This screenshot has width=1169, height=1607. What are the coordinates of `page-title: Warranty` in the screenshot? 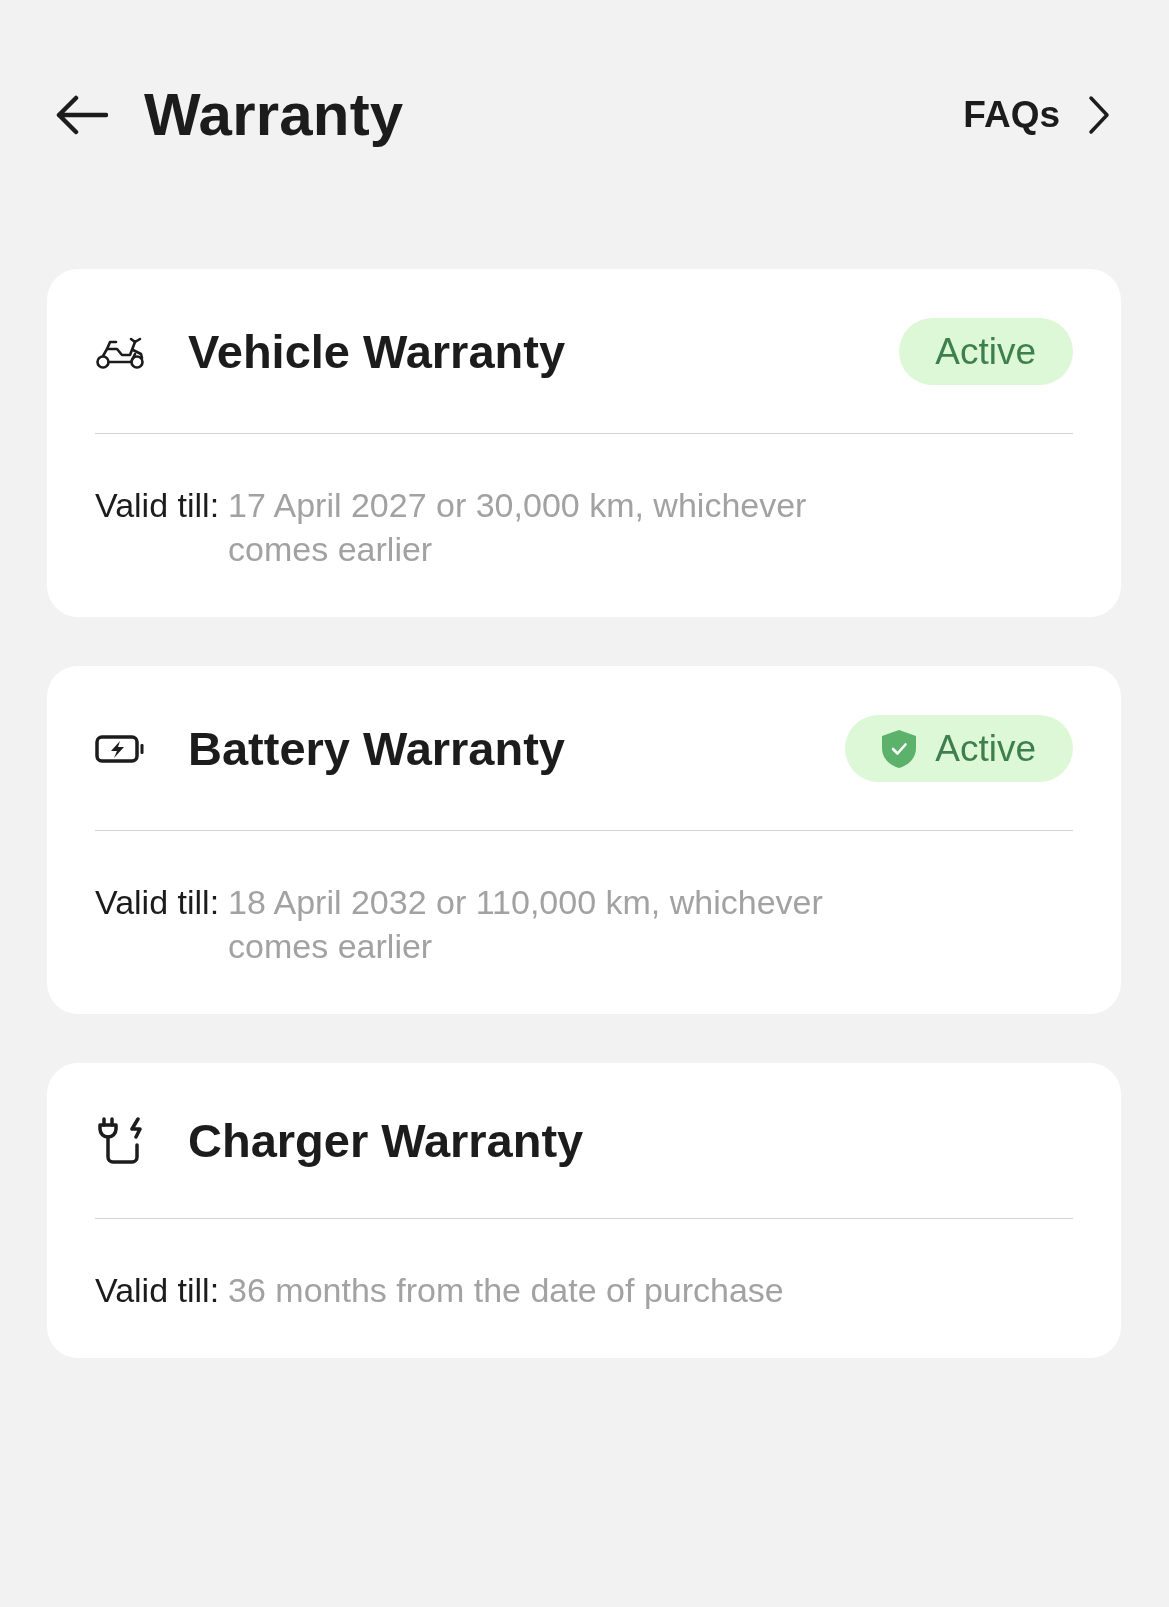 It's located at (274, 115).